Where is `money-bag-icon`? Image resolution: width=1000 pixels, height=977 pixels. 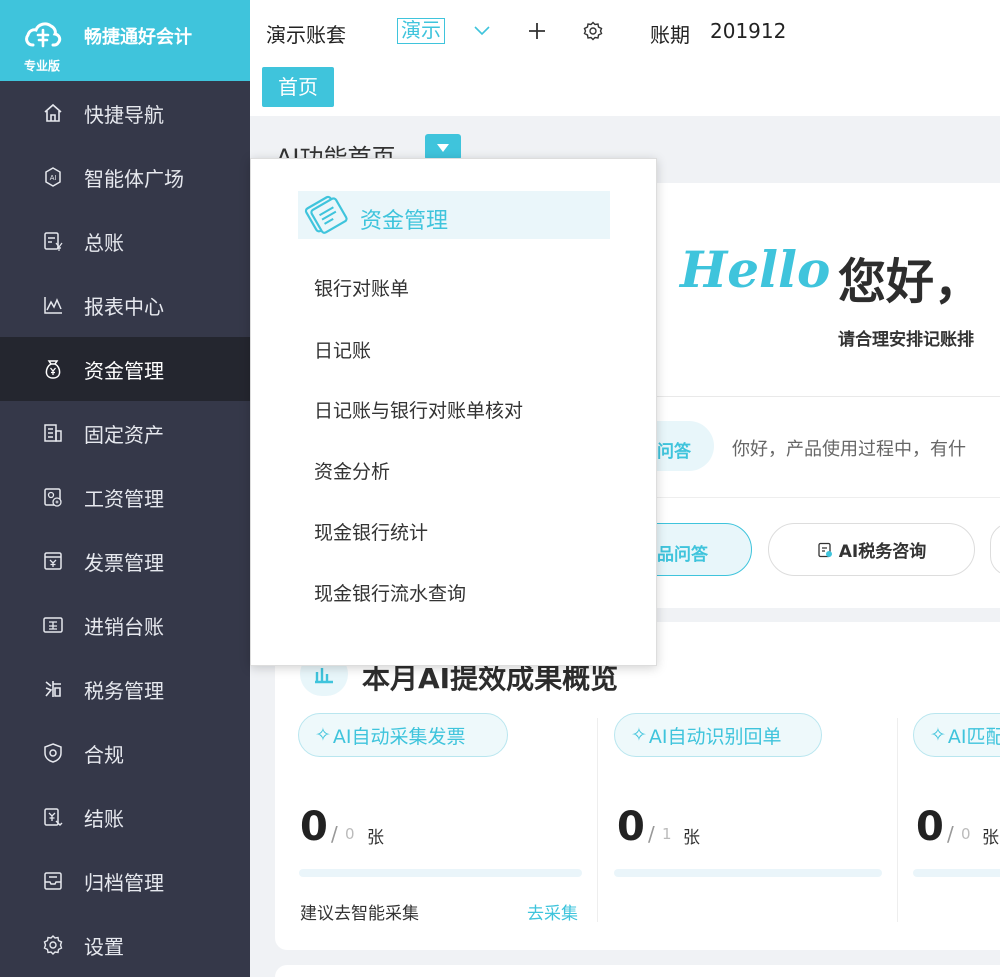
money-bag-icon is located at coordinates (53, 369).